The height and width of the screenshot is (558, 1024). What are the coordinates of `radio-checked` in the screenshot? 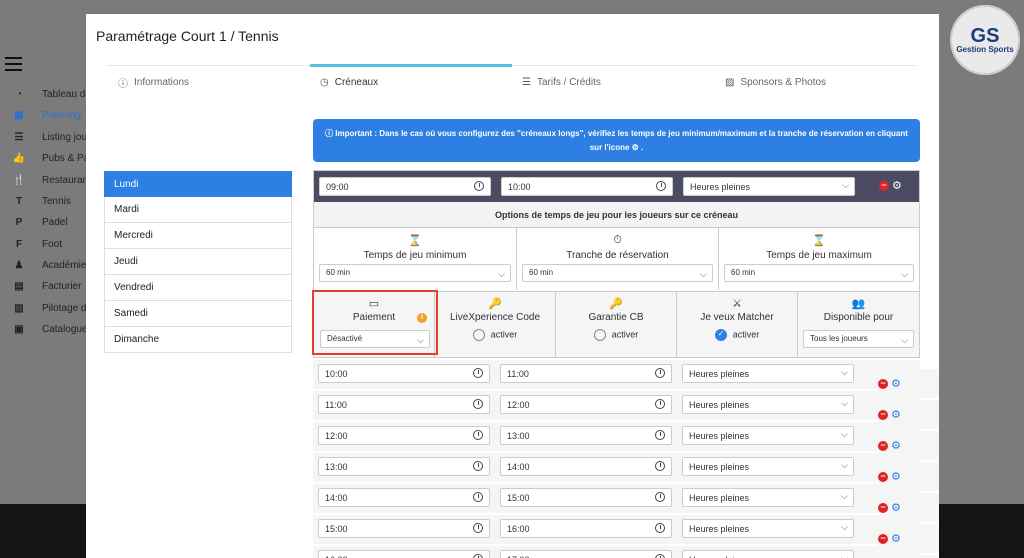 It's located at (720, 335).